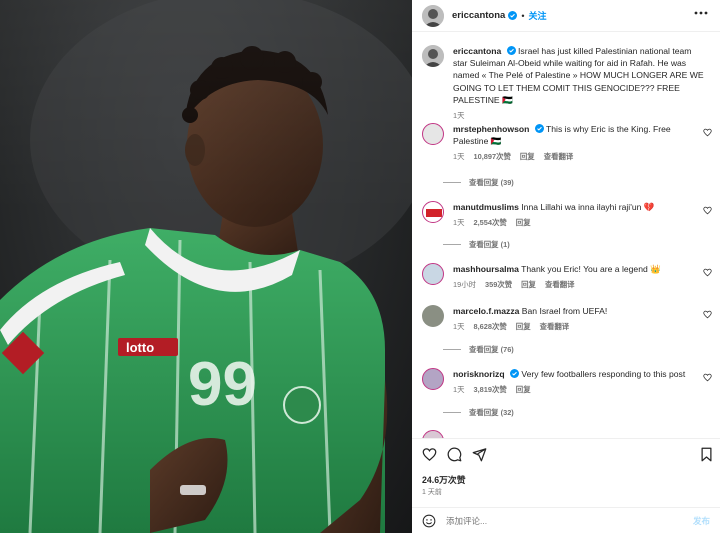  I want to click on comment-input, so click(569, 521).